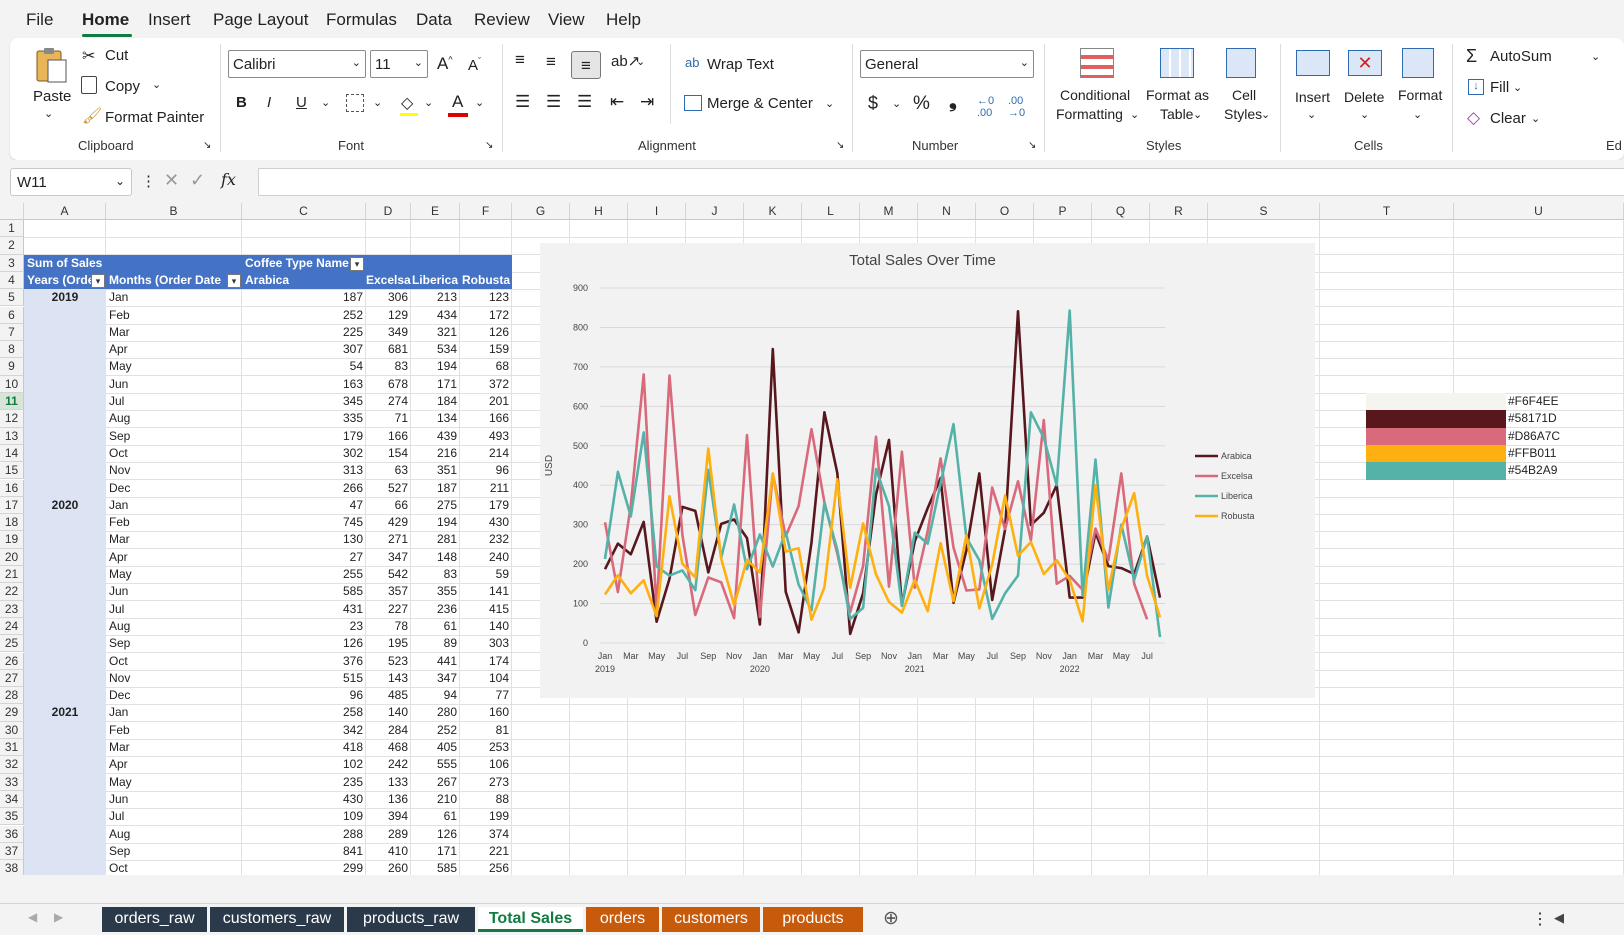  Describe the element at coordinates (98, 281) in the screenshot. I see `filter-dropdown-icon: ▾` at that location.